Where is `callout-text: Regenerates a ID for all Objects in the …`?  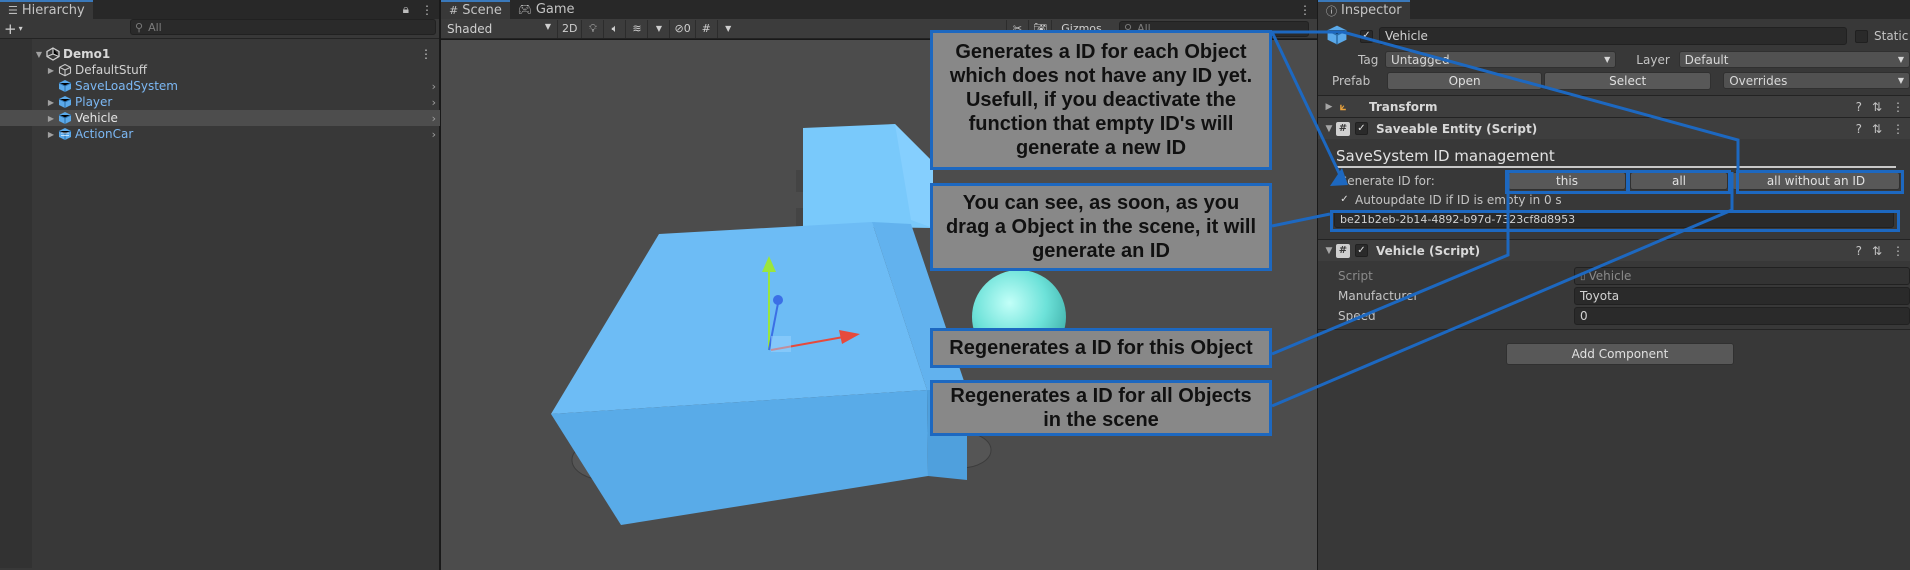
callout-text: Regenerates a ID for all Objects in the … is located at coordinates (1101, 408).